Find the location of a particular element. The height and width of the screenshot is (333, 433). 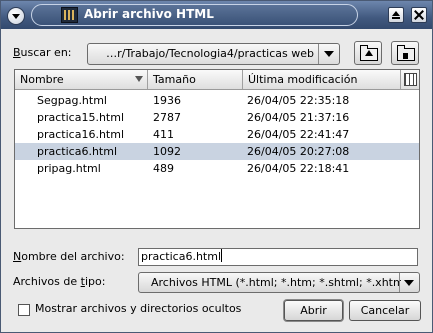

file-list-header: Nombre Tamaño Última modificación is located at coordinates (217, 80).